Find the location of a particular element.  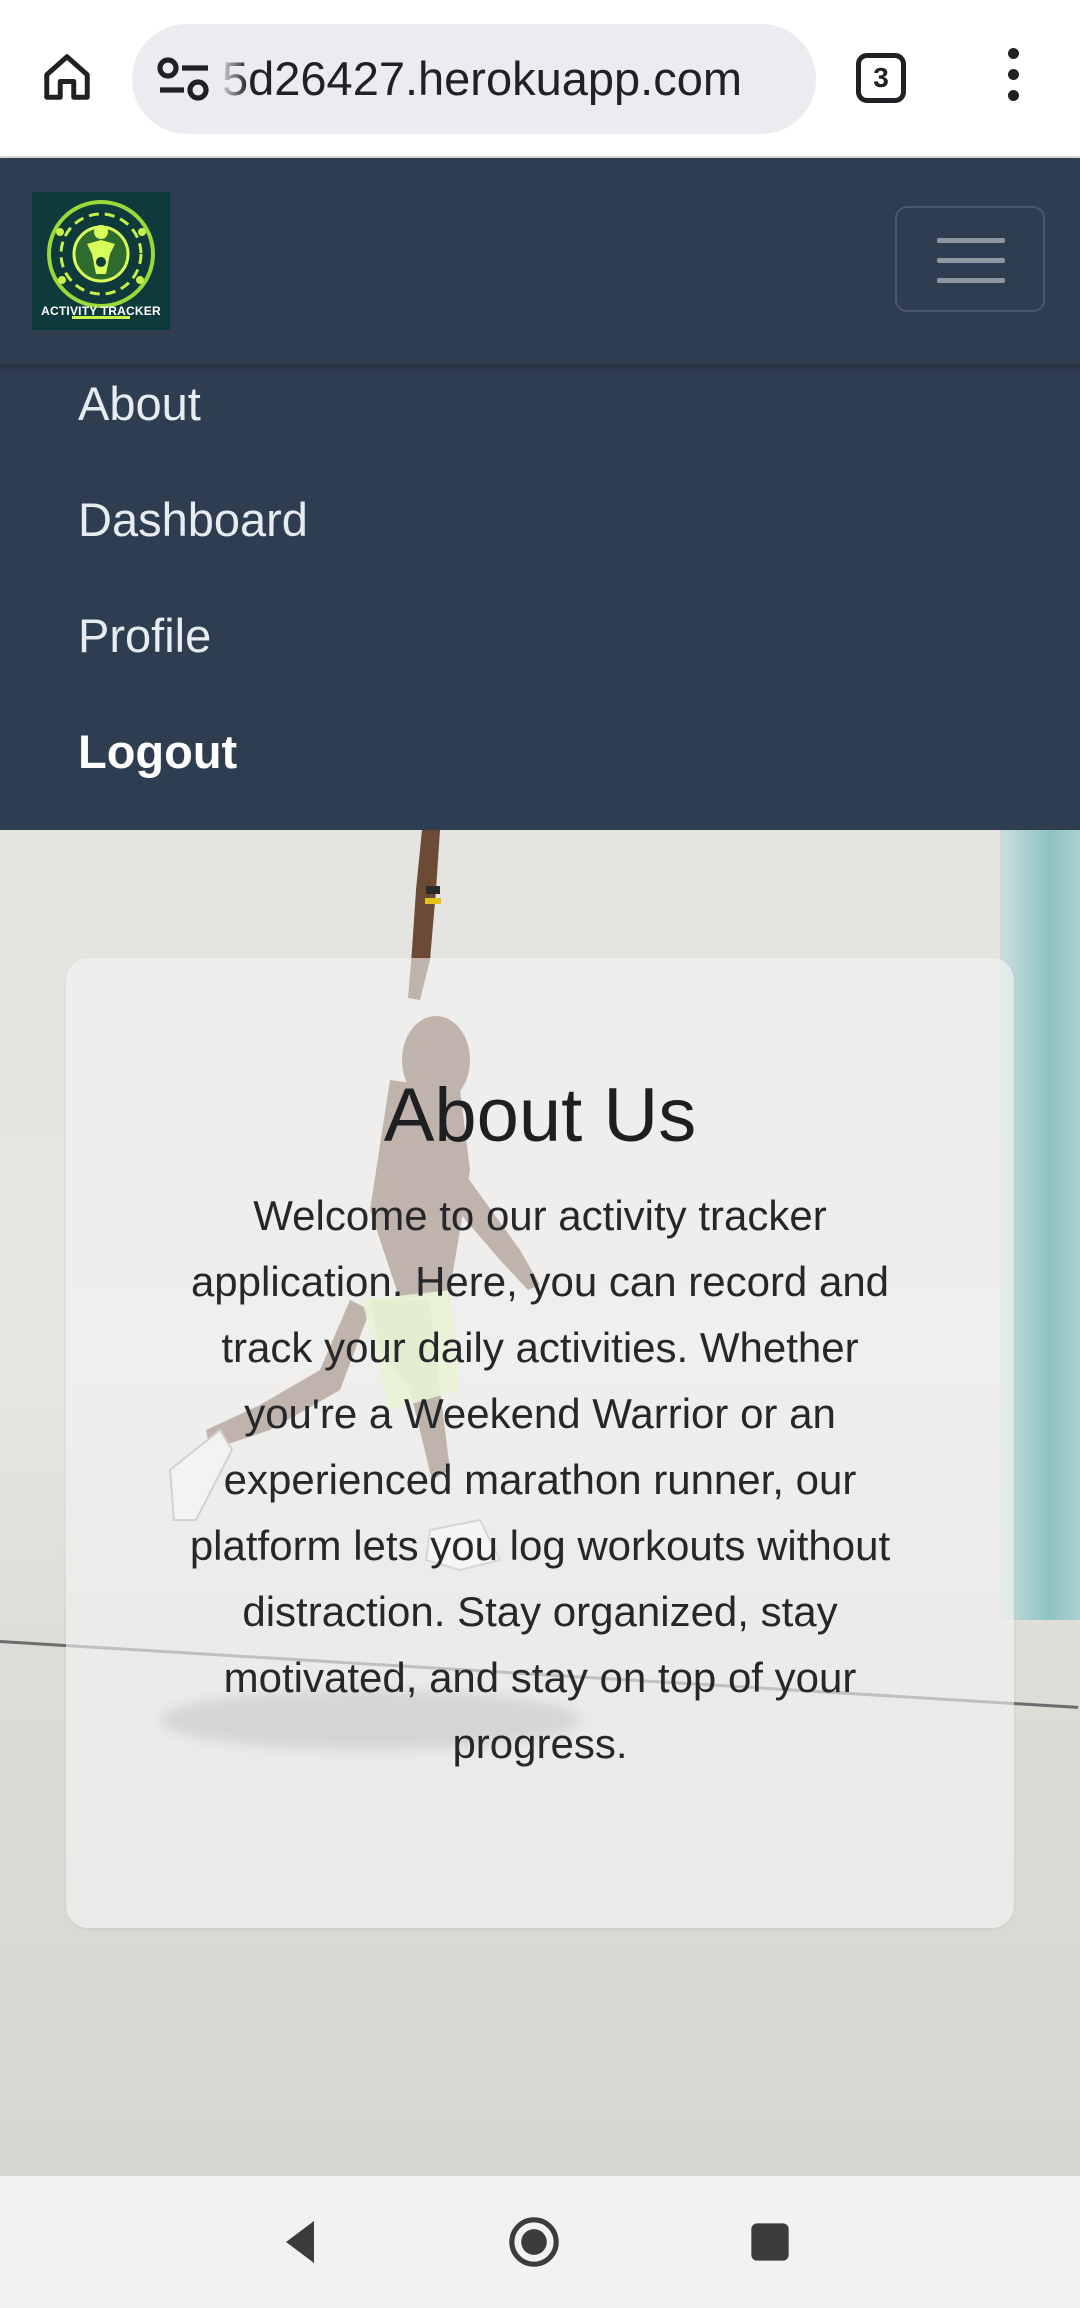

url-fade is located at coordinates (233, 79).